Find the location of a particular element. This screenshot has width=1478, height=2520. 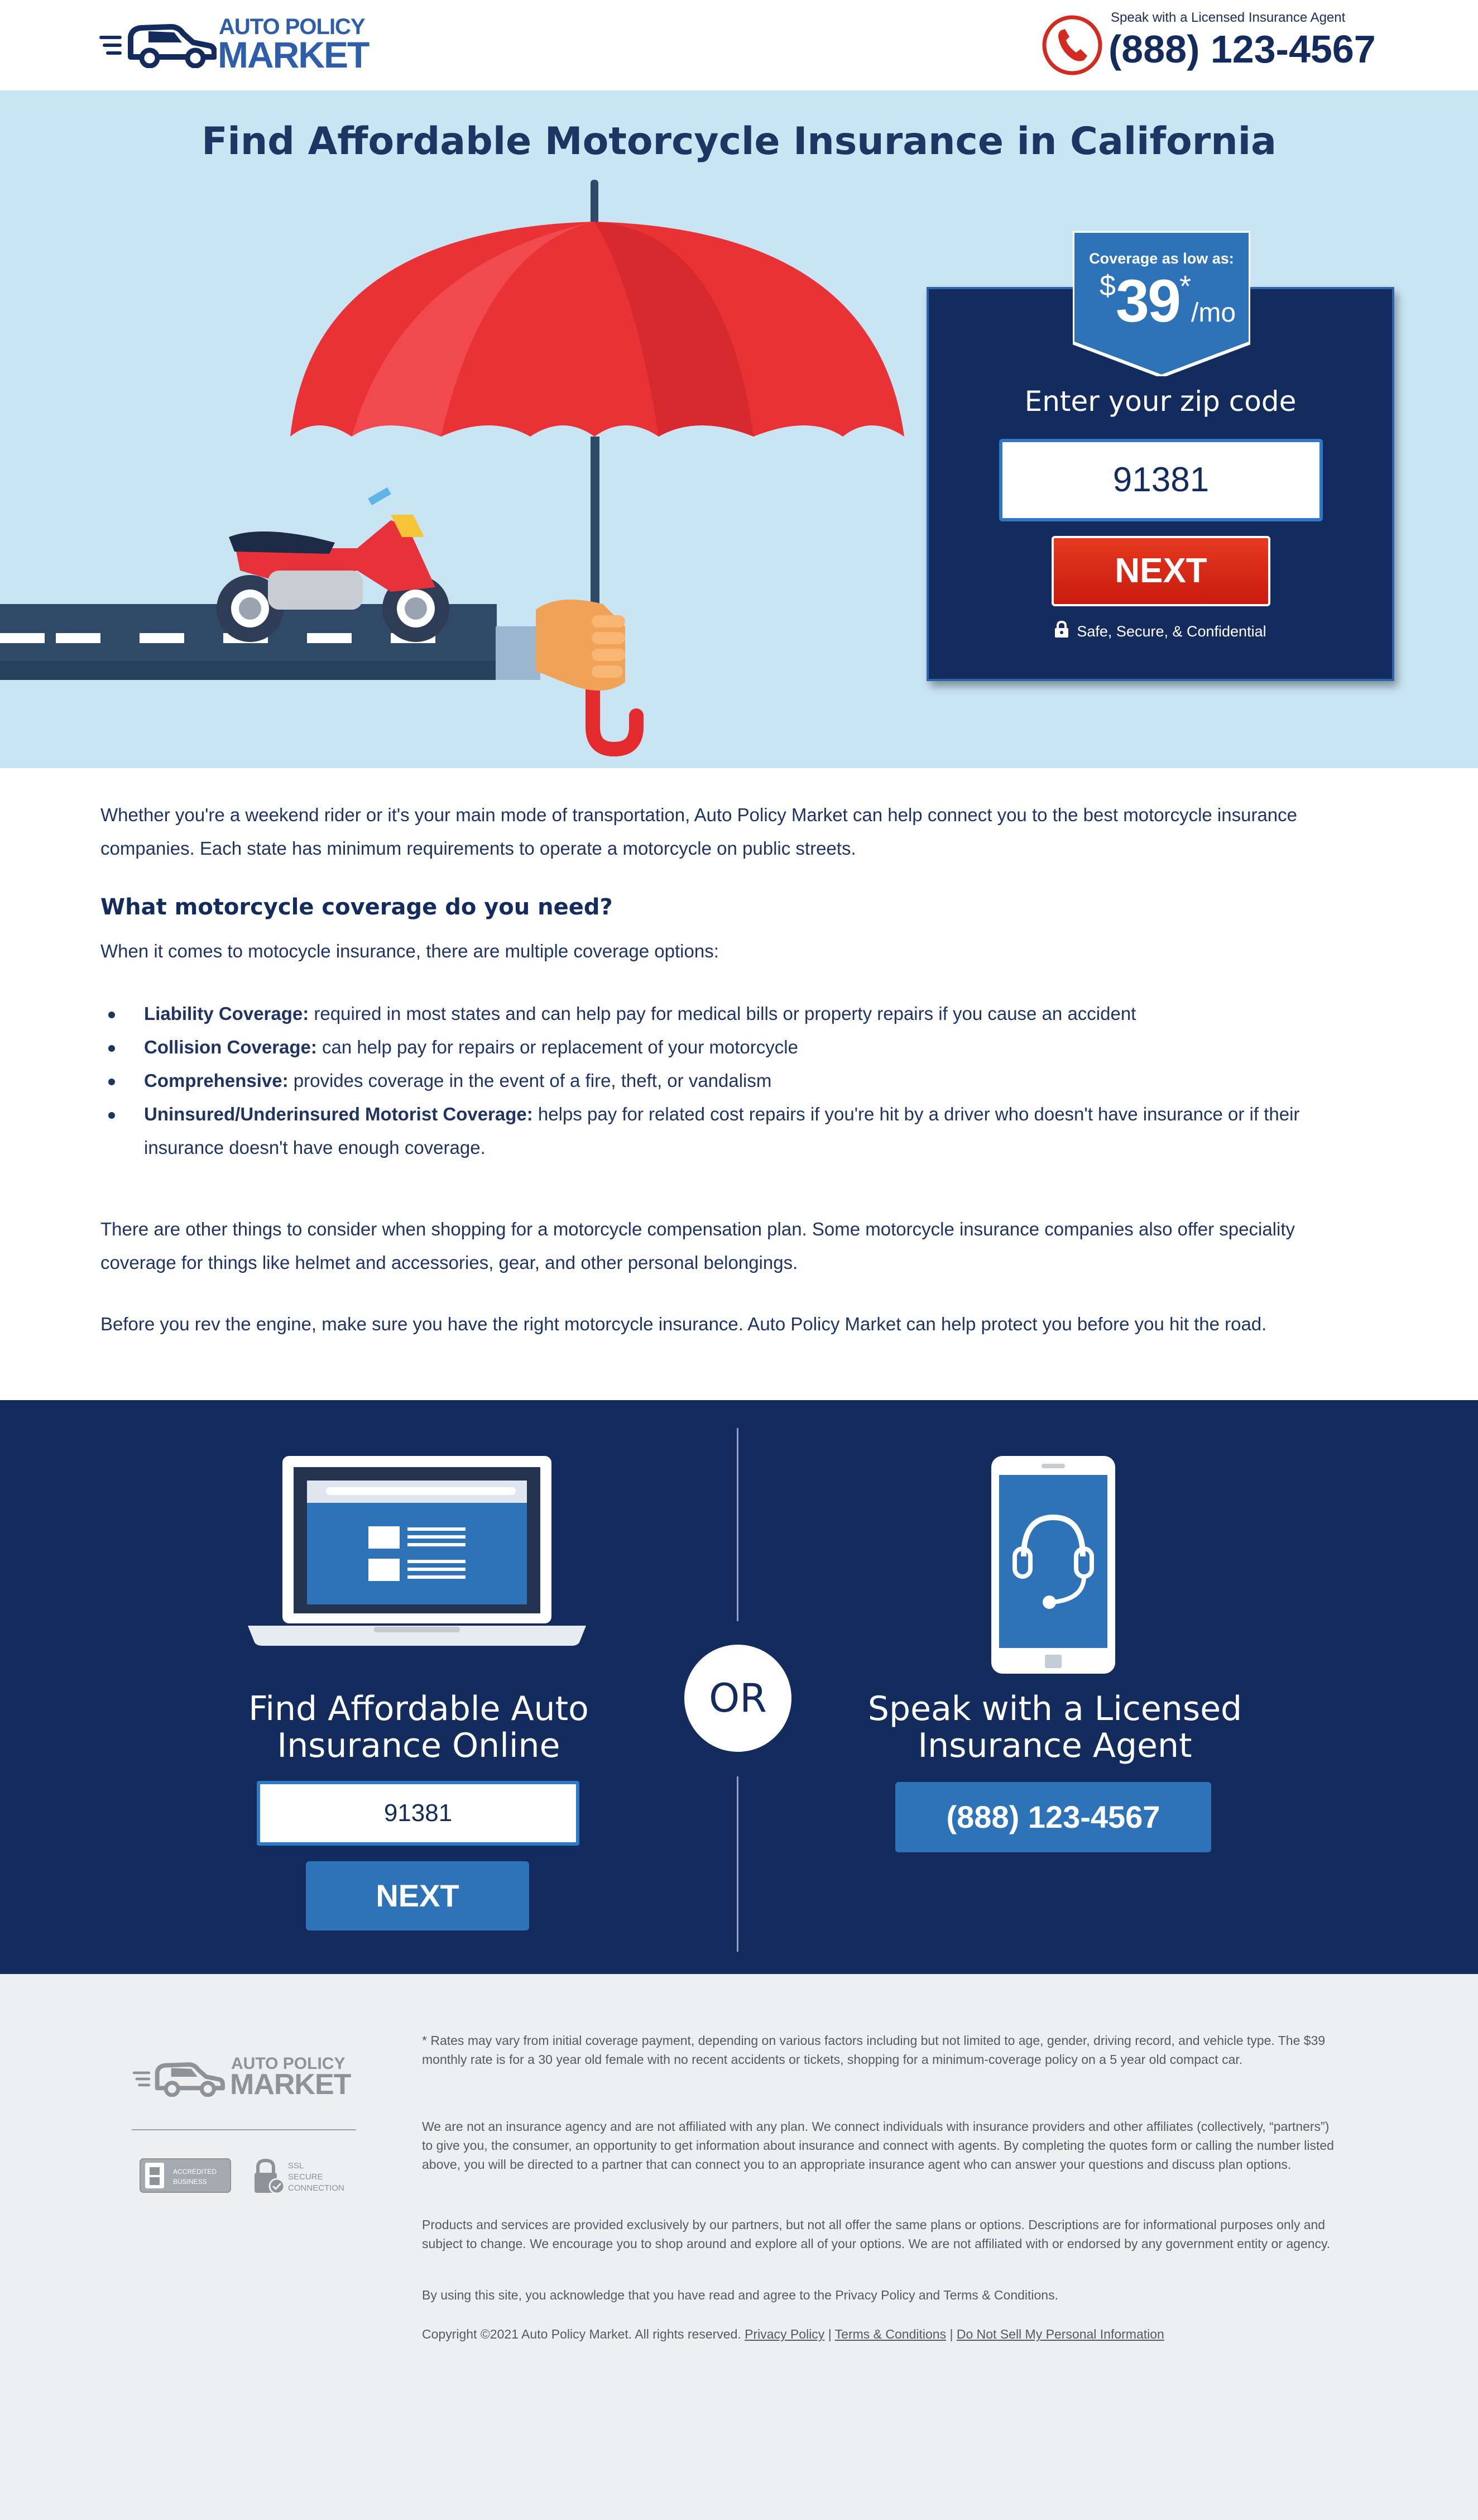

badge-period: /mo is located at coordinates (1213, 313).